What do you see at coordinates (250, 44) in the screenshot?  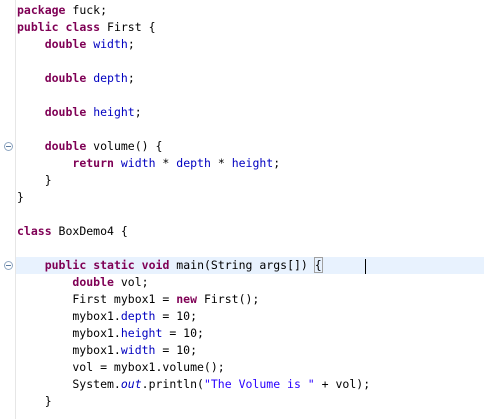 I see `code-line: double width;` at bounding box center [250, 44].